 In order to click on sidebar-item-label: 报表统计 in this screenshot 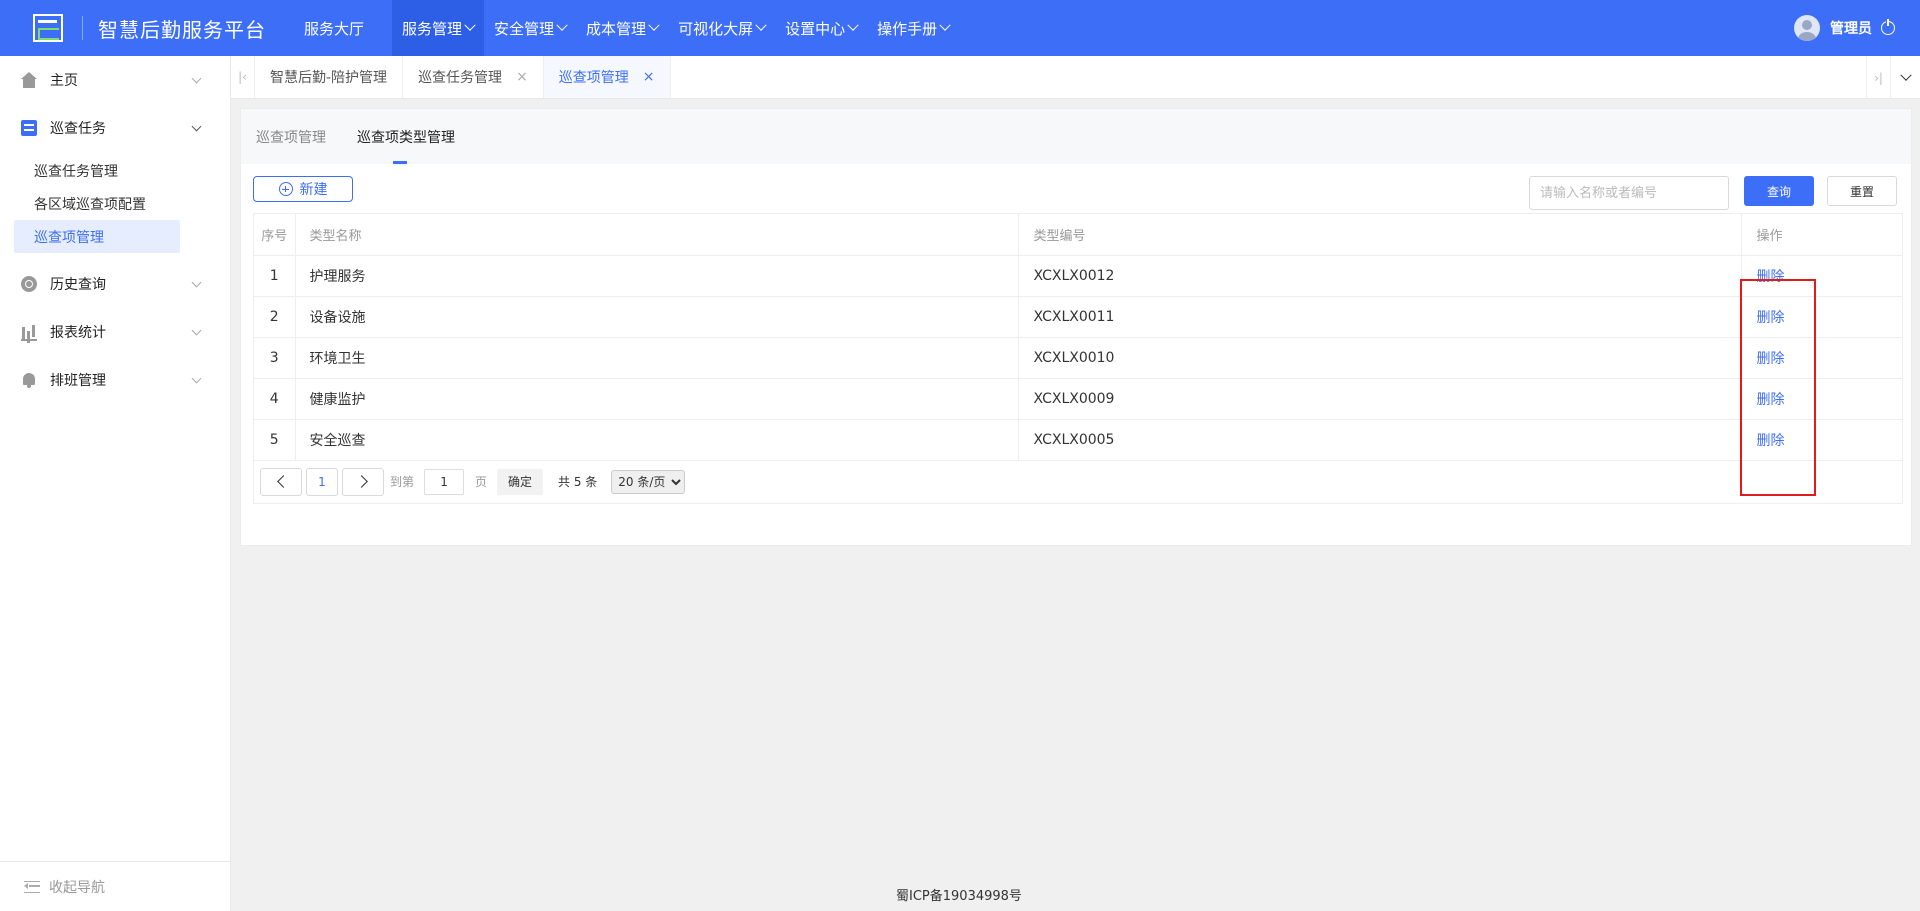, I will do `click(78, 333)`.